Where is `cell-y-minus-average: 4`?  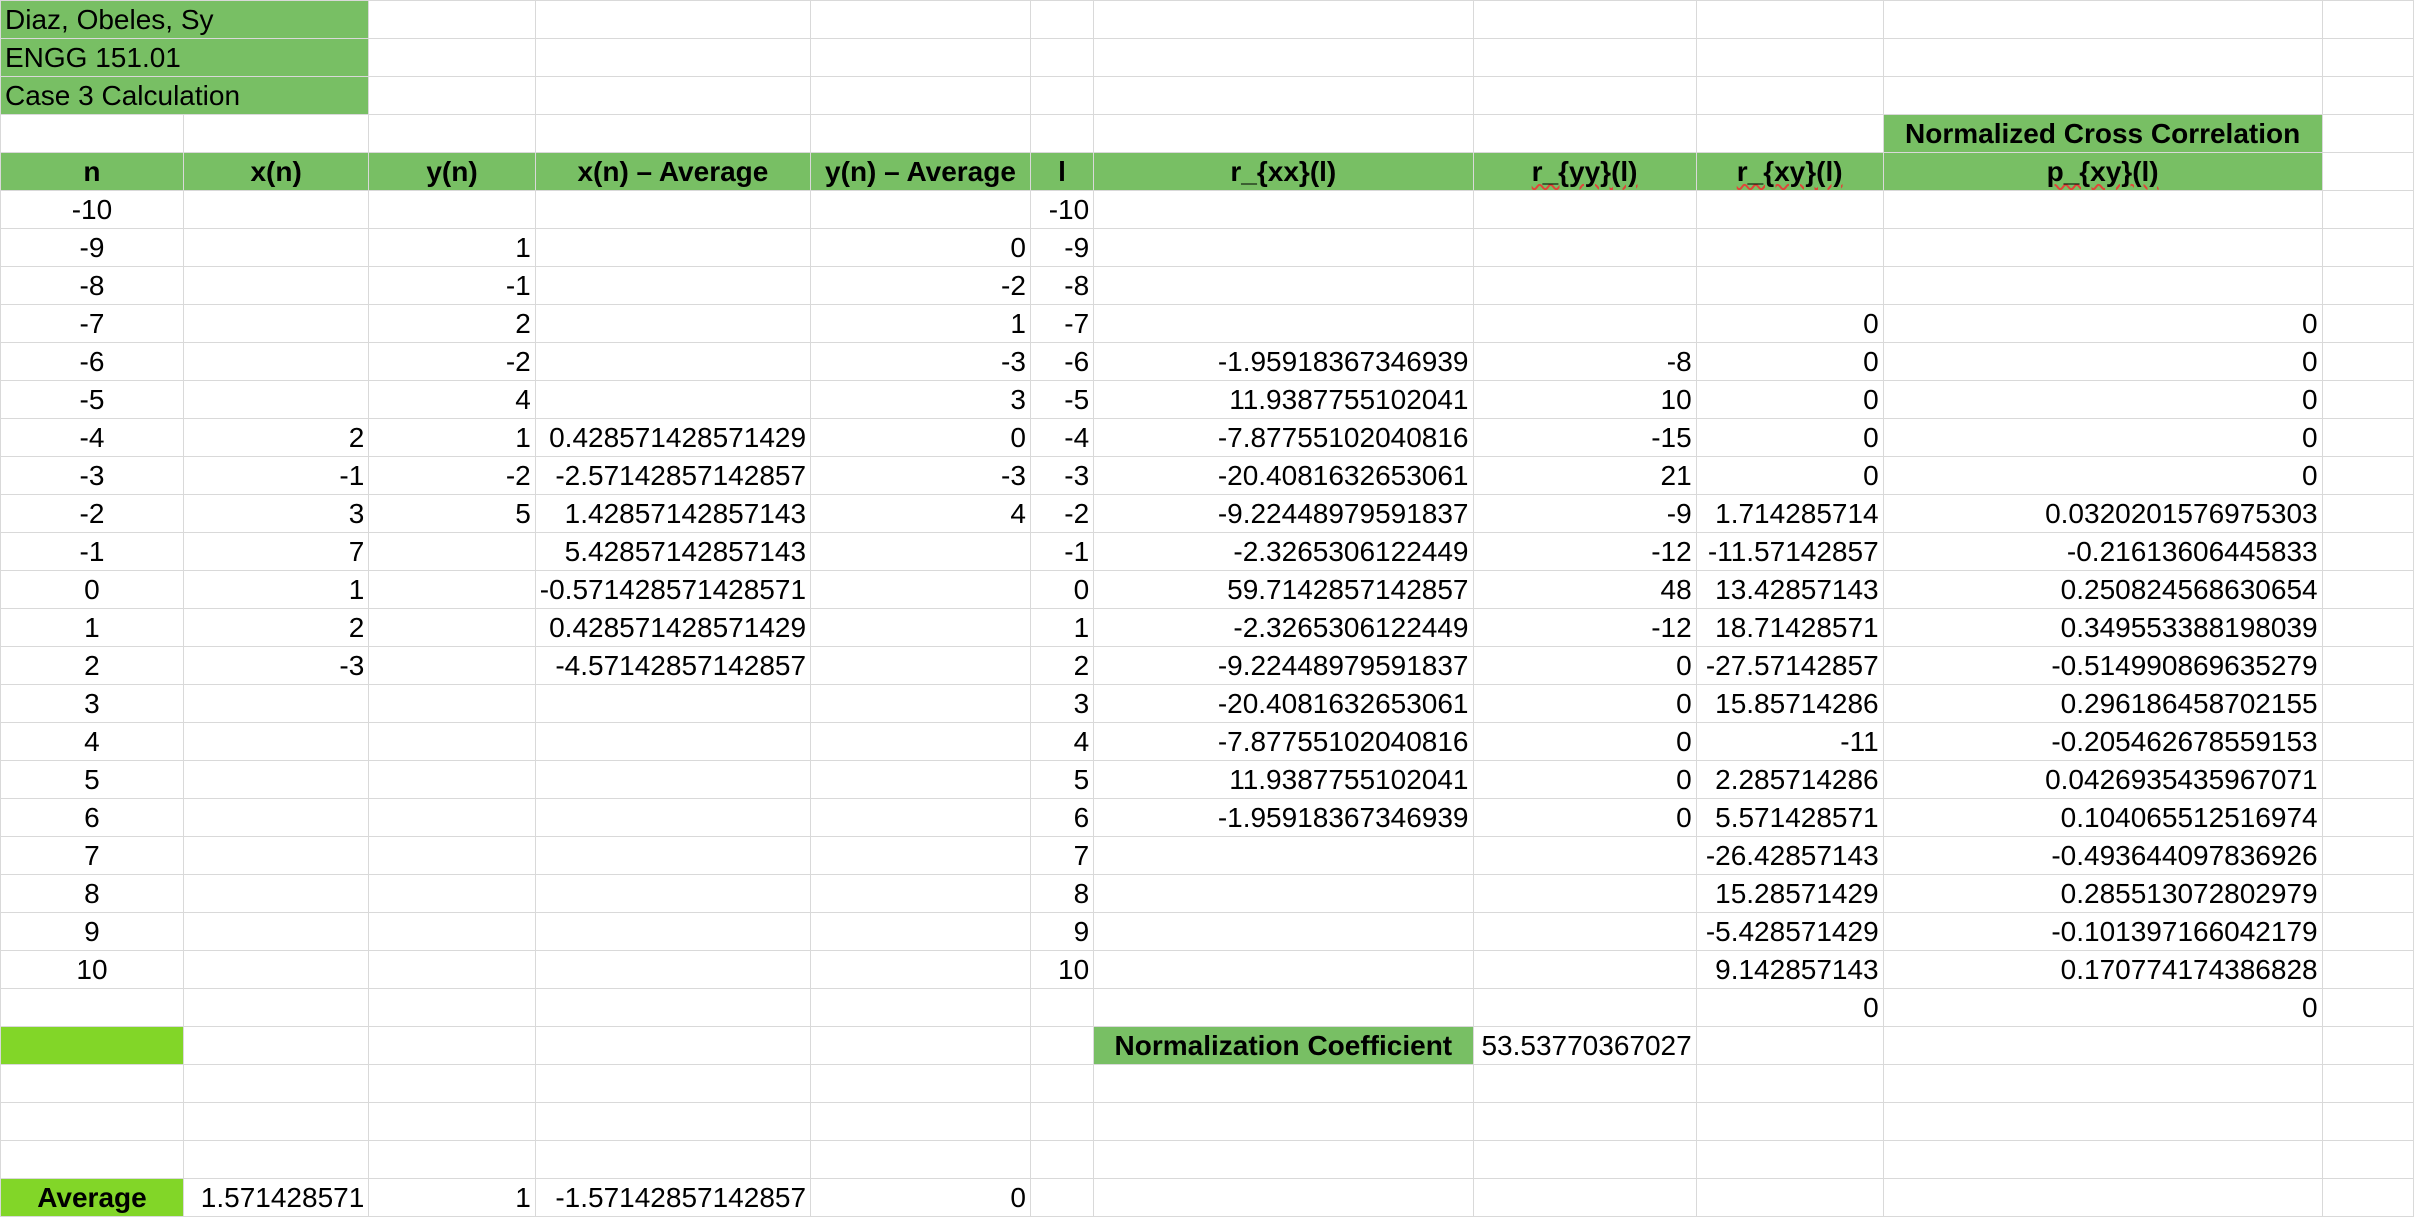 cell-y-minus-average: 4 is located at coordinates (920, 513).